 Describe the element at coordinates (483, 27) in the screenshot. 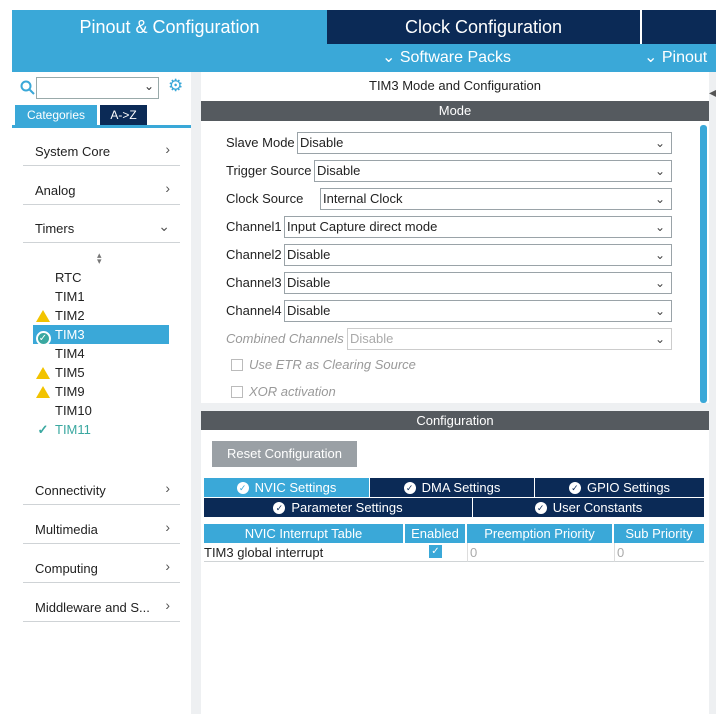

I see `tab-clock-configuration: Clock Configuration` at that location.